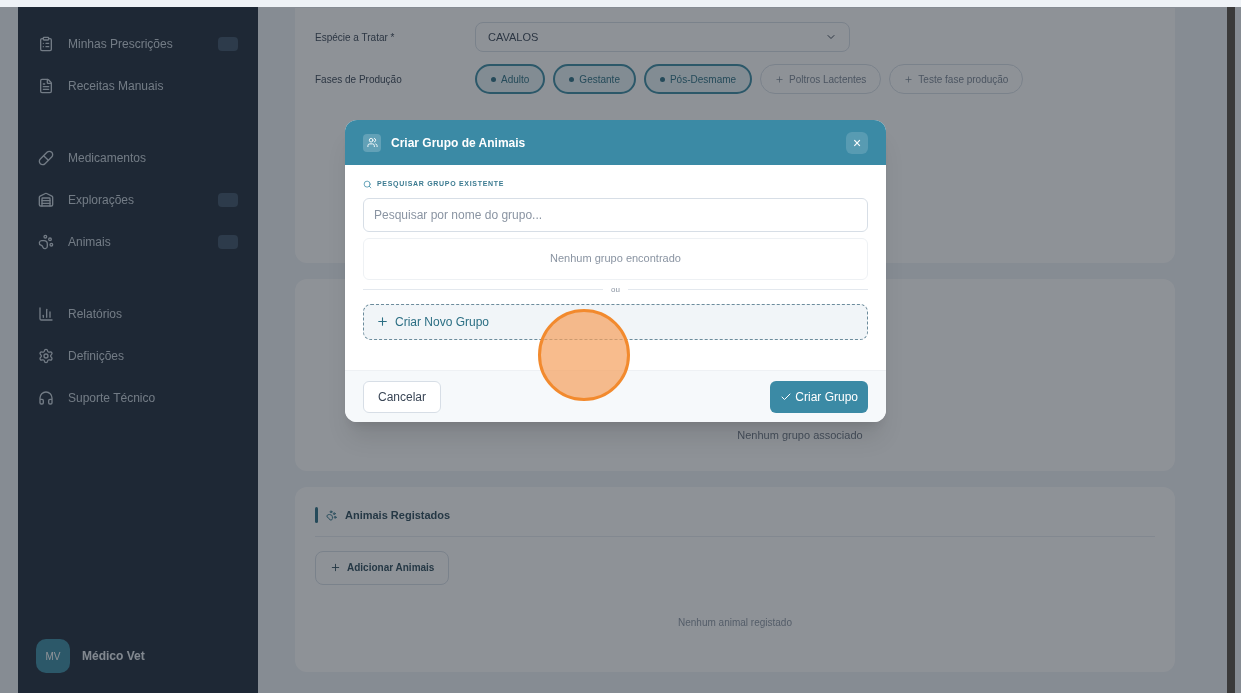 The width and height of the screenshot is (1241, 693). Describe the element at coordinates (398, 515) in the screenshot. I see `section-title: Animais Registados` at that location.